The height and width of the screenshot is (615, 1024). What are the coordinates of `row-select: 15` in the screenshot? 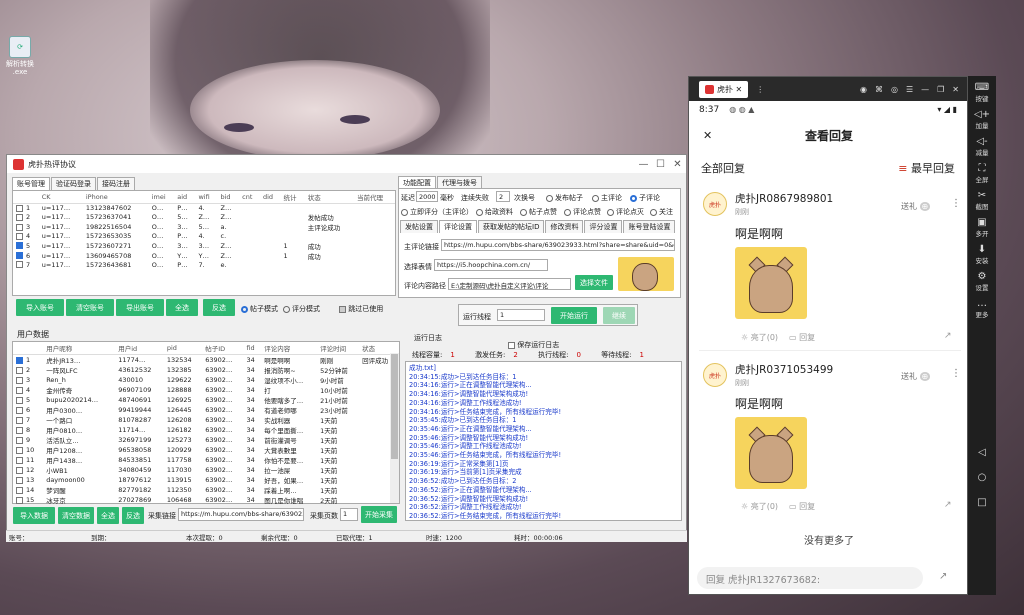 It's located at (28, 500).